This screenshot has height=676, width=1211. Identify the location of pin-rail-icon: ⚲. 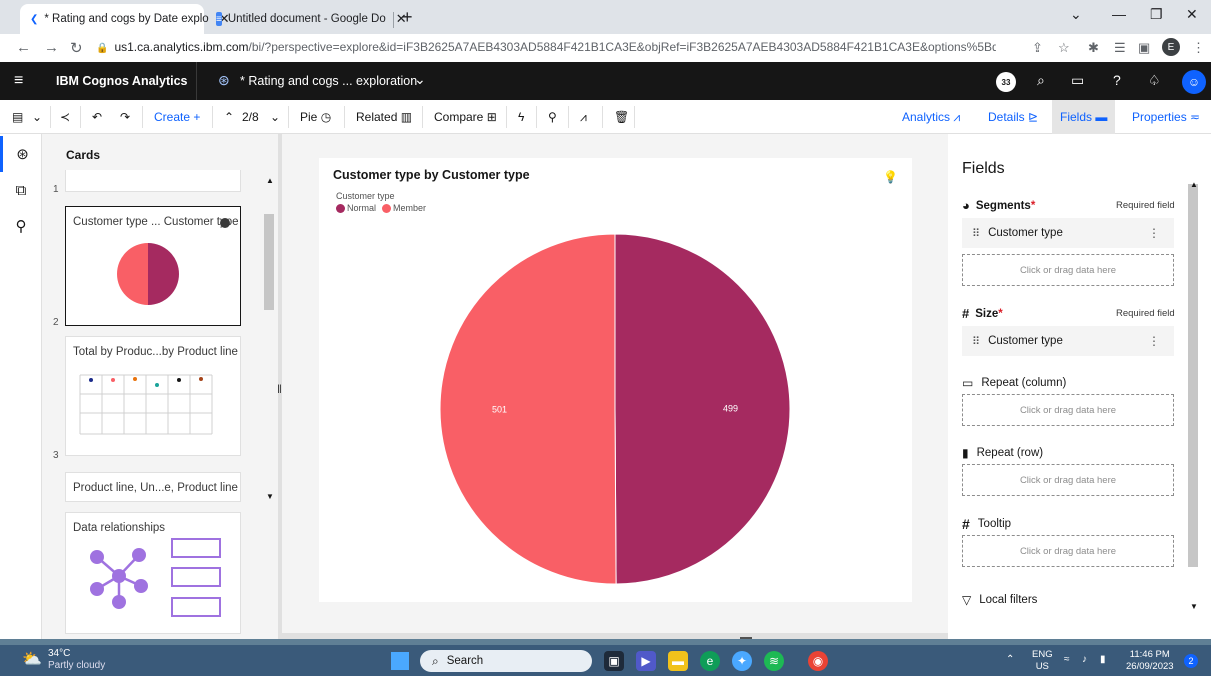
(21, 226).